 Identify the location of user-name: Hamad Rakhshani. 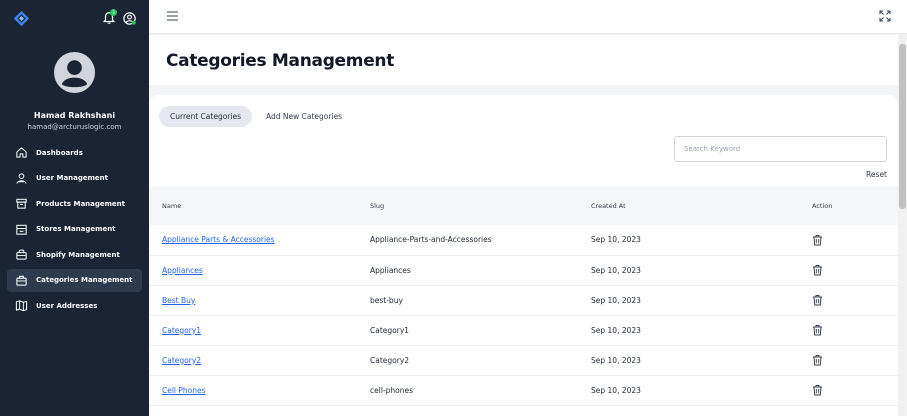
(74, 115).